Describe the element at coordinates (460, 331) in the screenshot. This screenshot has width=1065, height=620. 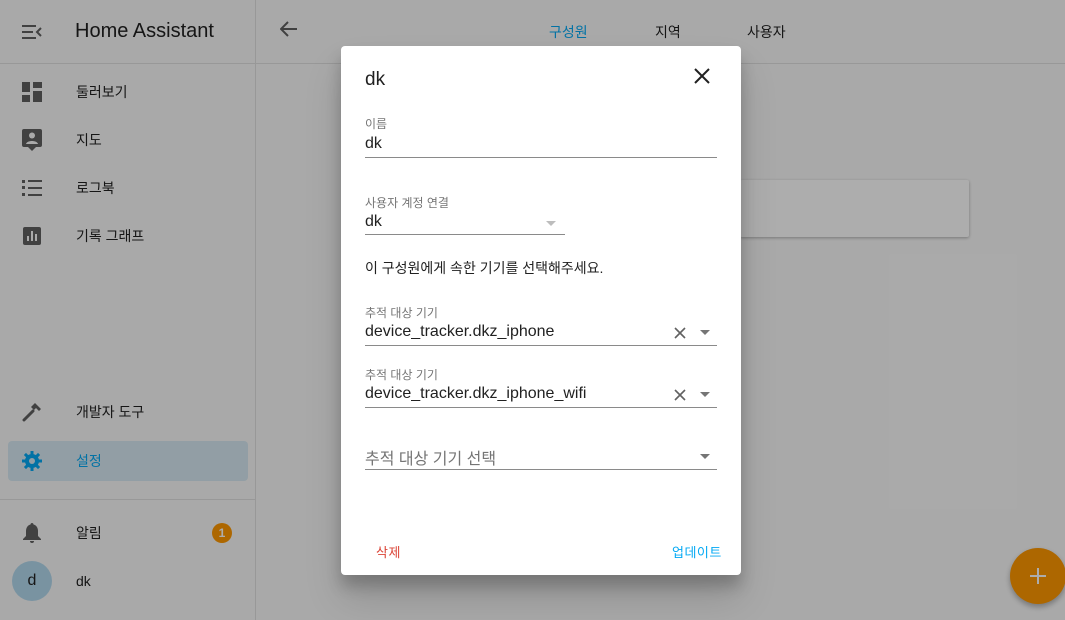
I see `device-tracker-value: device_tracker.dkz_iphone` at that location.